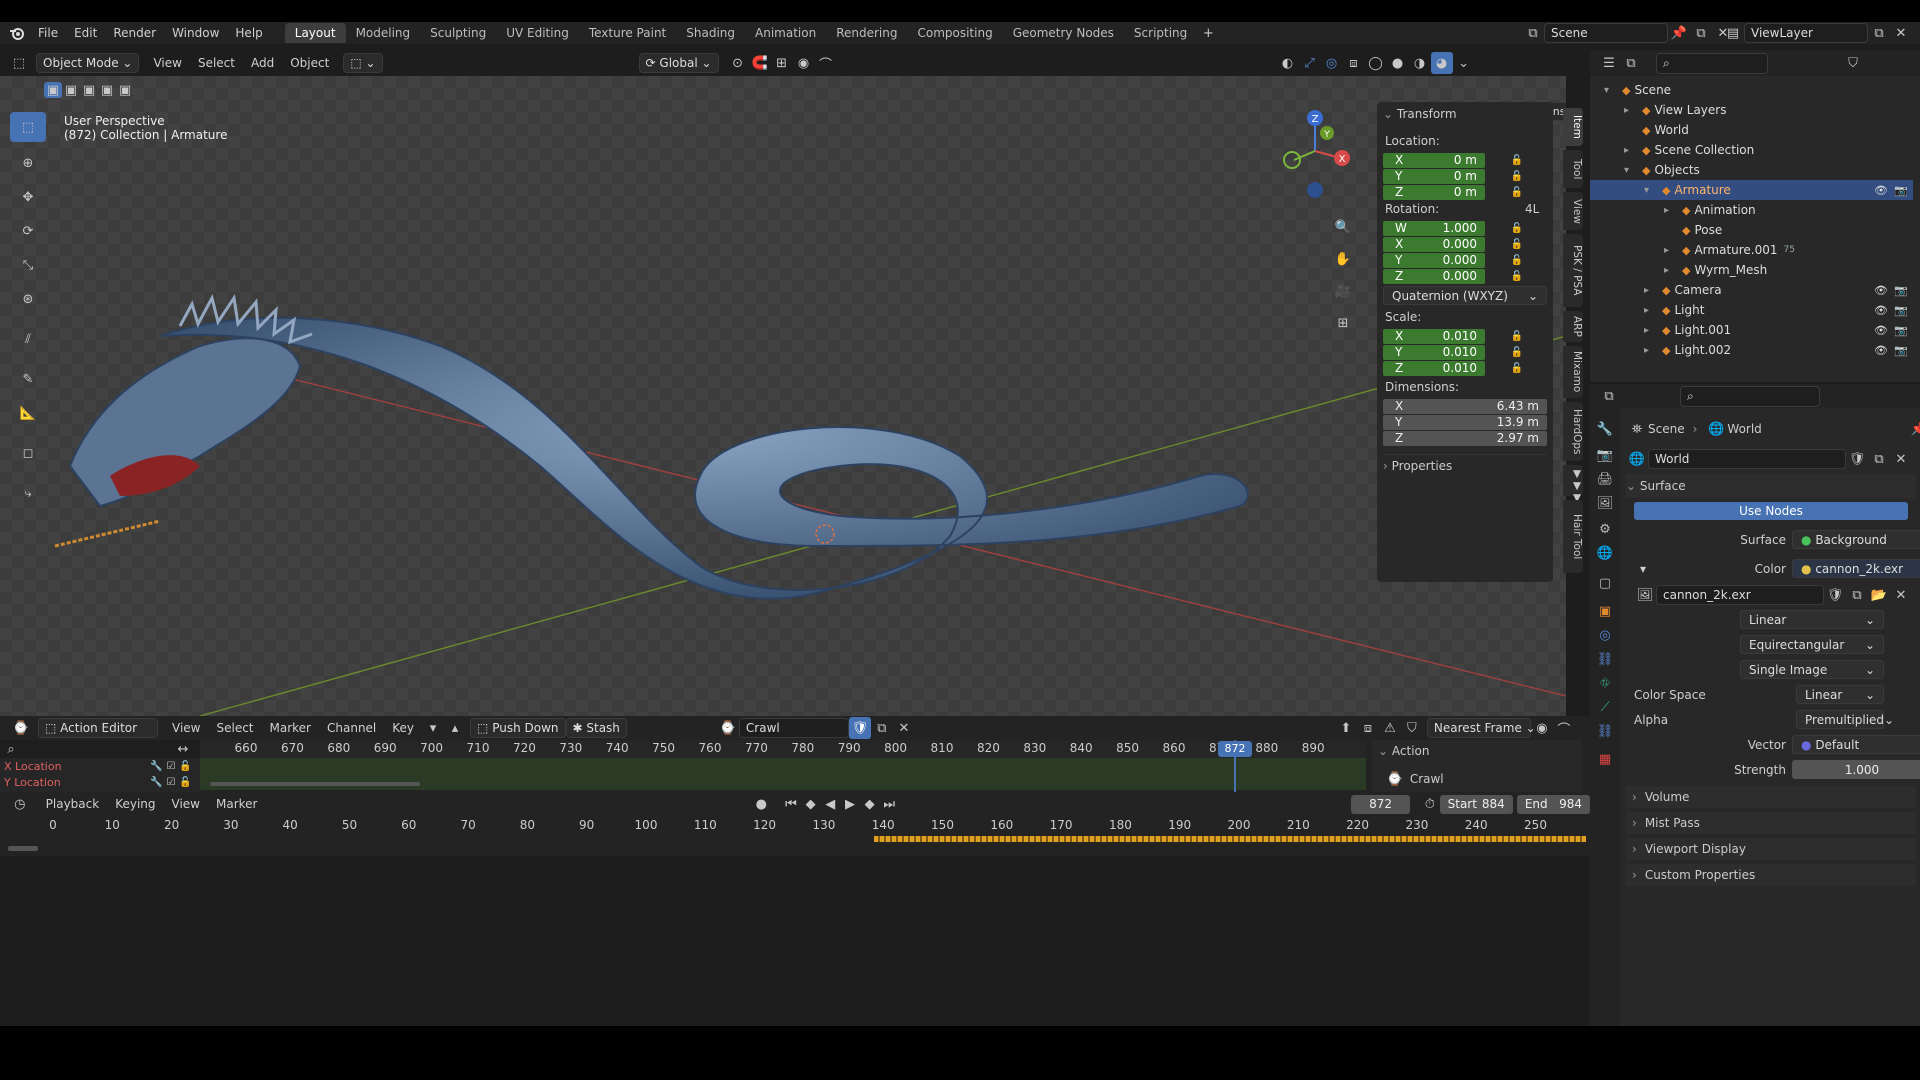  What do you see at coordinates (627, 33) in the screenshot?
I see `tab-texture-paint: Texture Paint` at bounding box center [627, 33].